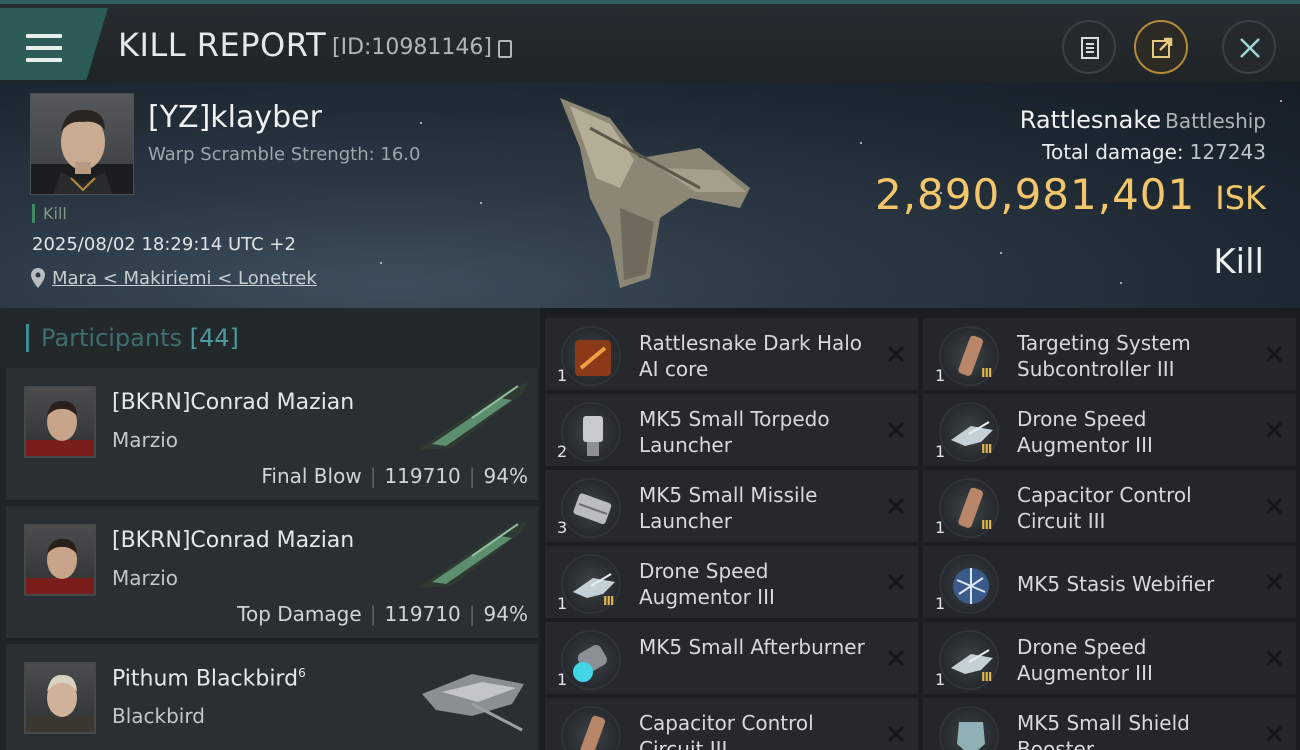 The image size is (1300, 750). I want to click on participant-stats: Top Damage | 119710 | 94%, so click(382, 614).